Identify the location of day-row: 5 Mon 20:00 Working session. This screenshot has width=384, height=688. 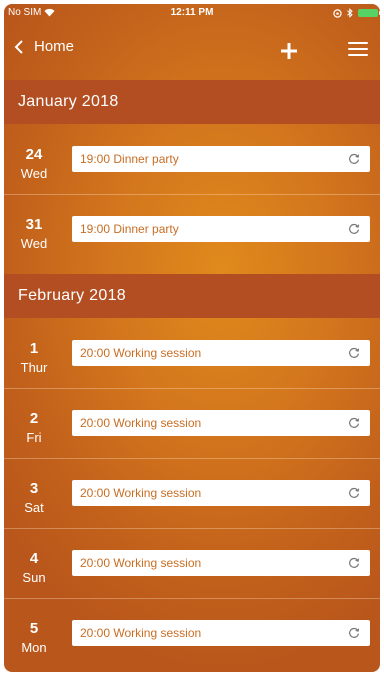
(192, 633).